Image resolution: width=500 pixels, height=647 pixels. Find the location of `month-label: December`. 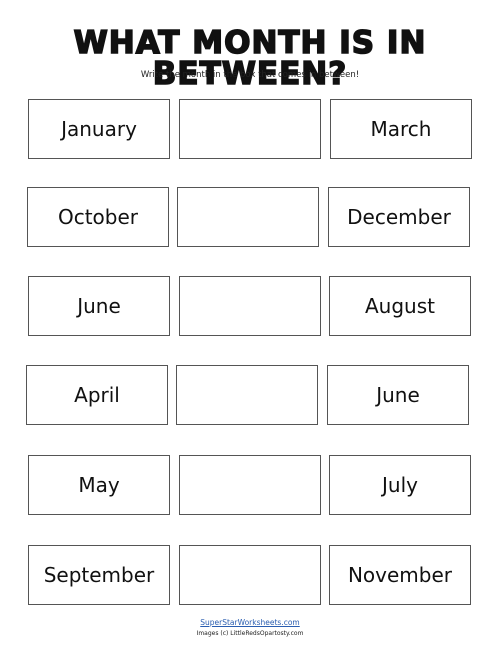

month-label: December is located at coordinates (399, 217).